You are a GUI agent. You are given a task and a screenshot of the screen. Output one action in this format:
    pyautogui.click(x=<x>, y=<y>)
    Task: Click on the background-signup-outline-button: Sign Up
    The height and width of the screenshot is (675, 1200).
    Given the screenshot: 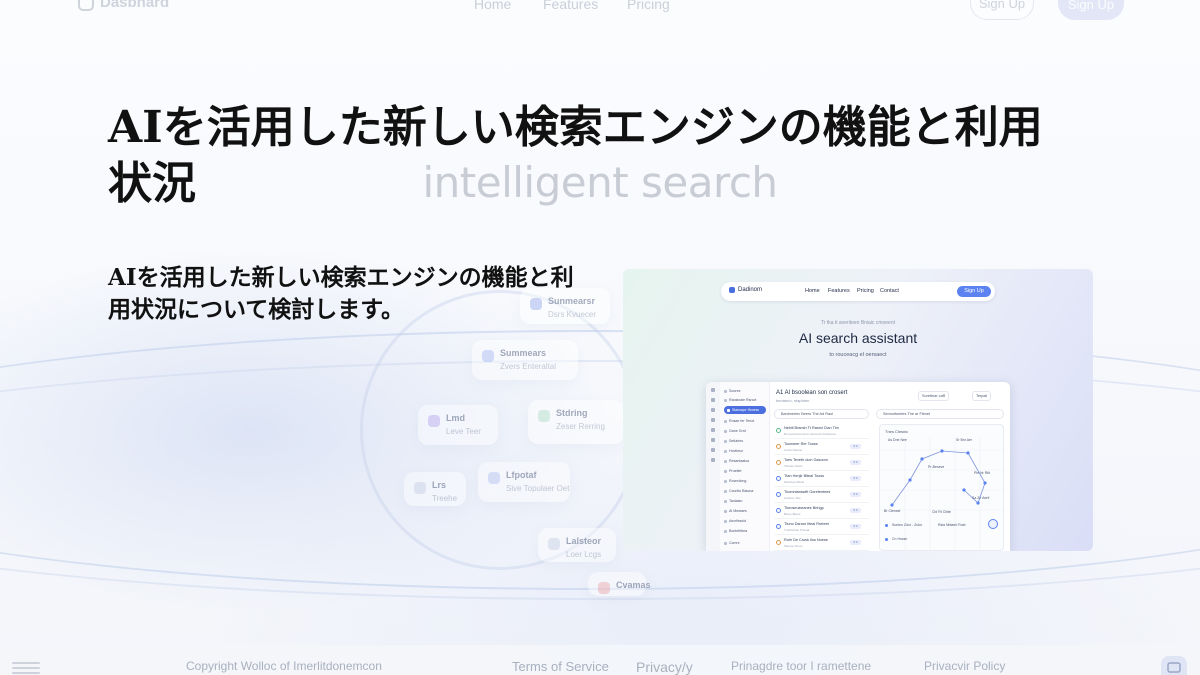 What is the action you would take?
    pyautogui.click(x=1002, y=10)
    